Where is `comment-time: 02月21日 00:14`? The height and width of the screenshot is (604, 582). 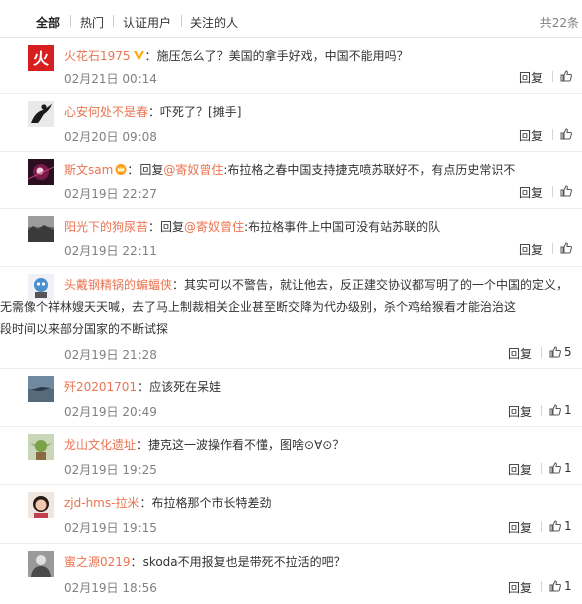 comment-time: 02月21日 00:14 is located at coordinates (110, 79).